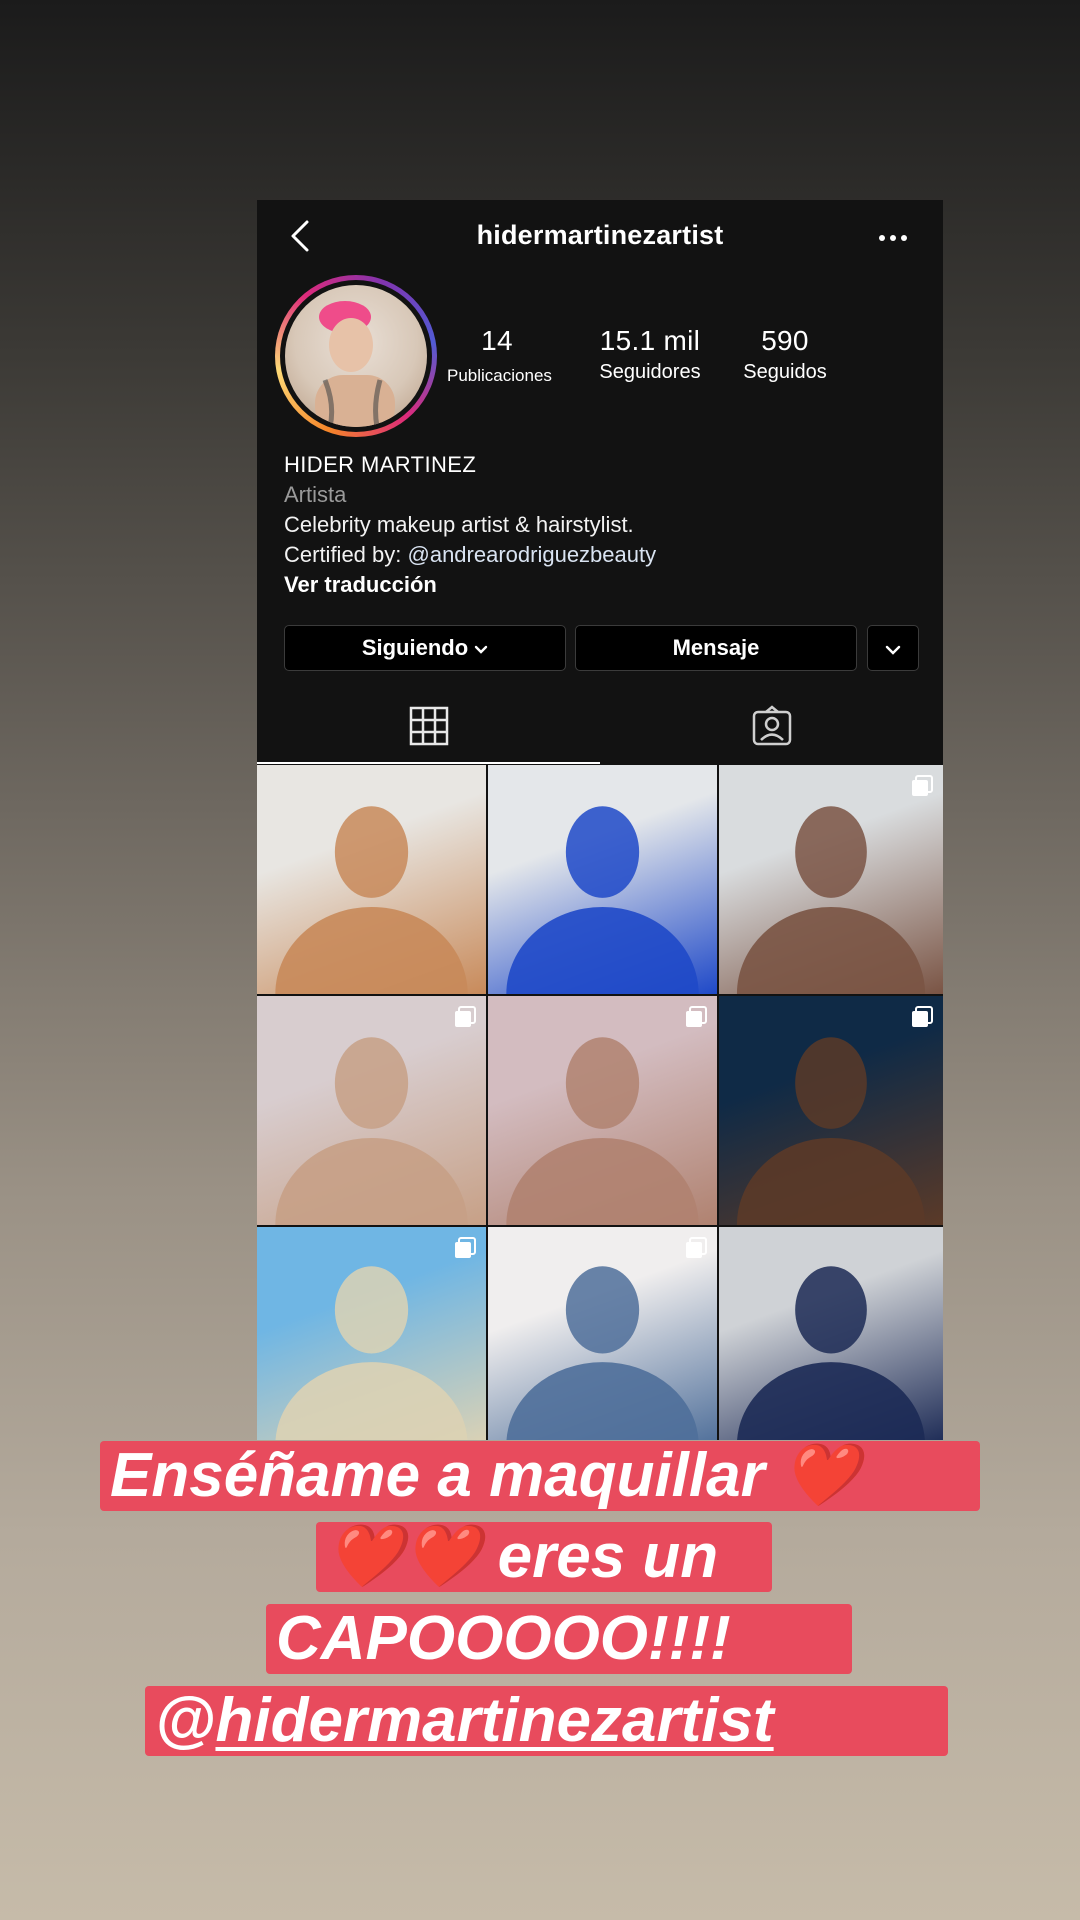 The height and width of the screenshot is (1920, 1080). What do you see at coordinates (785, 340) in the screenshot?
I see `stat-following-value: 590` at bounding box center [785, 340].